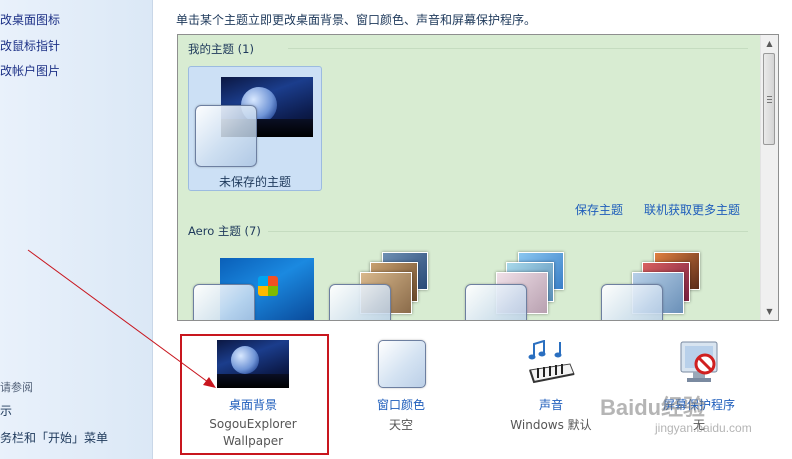 This screenshot has height=459, width=792. What do you see at coordinates (401, 404) in the screenshot?
I see `window-color-link: 窗口颜色` at bounding box center [401, 404].